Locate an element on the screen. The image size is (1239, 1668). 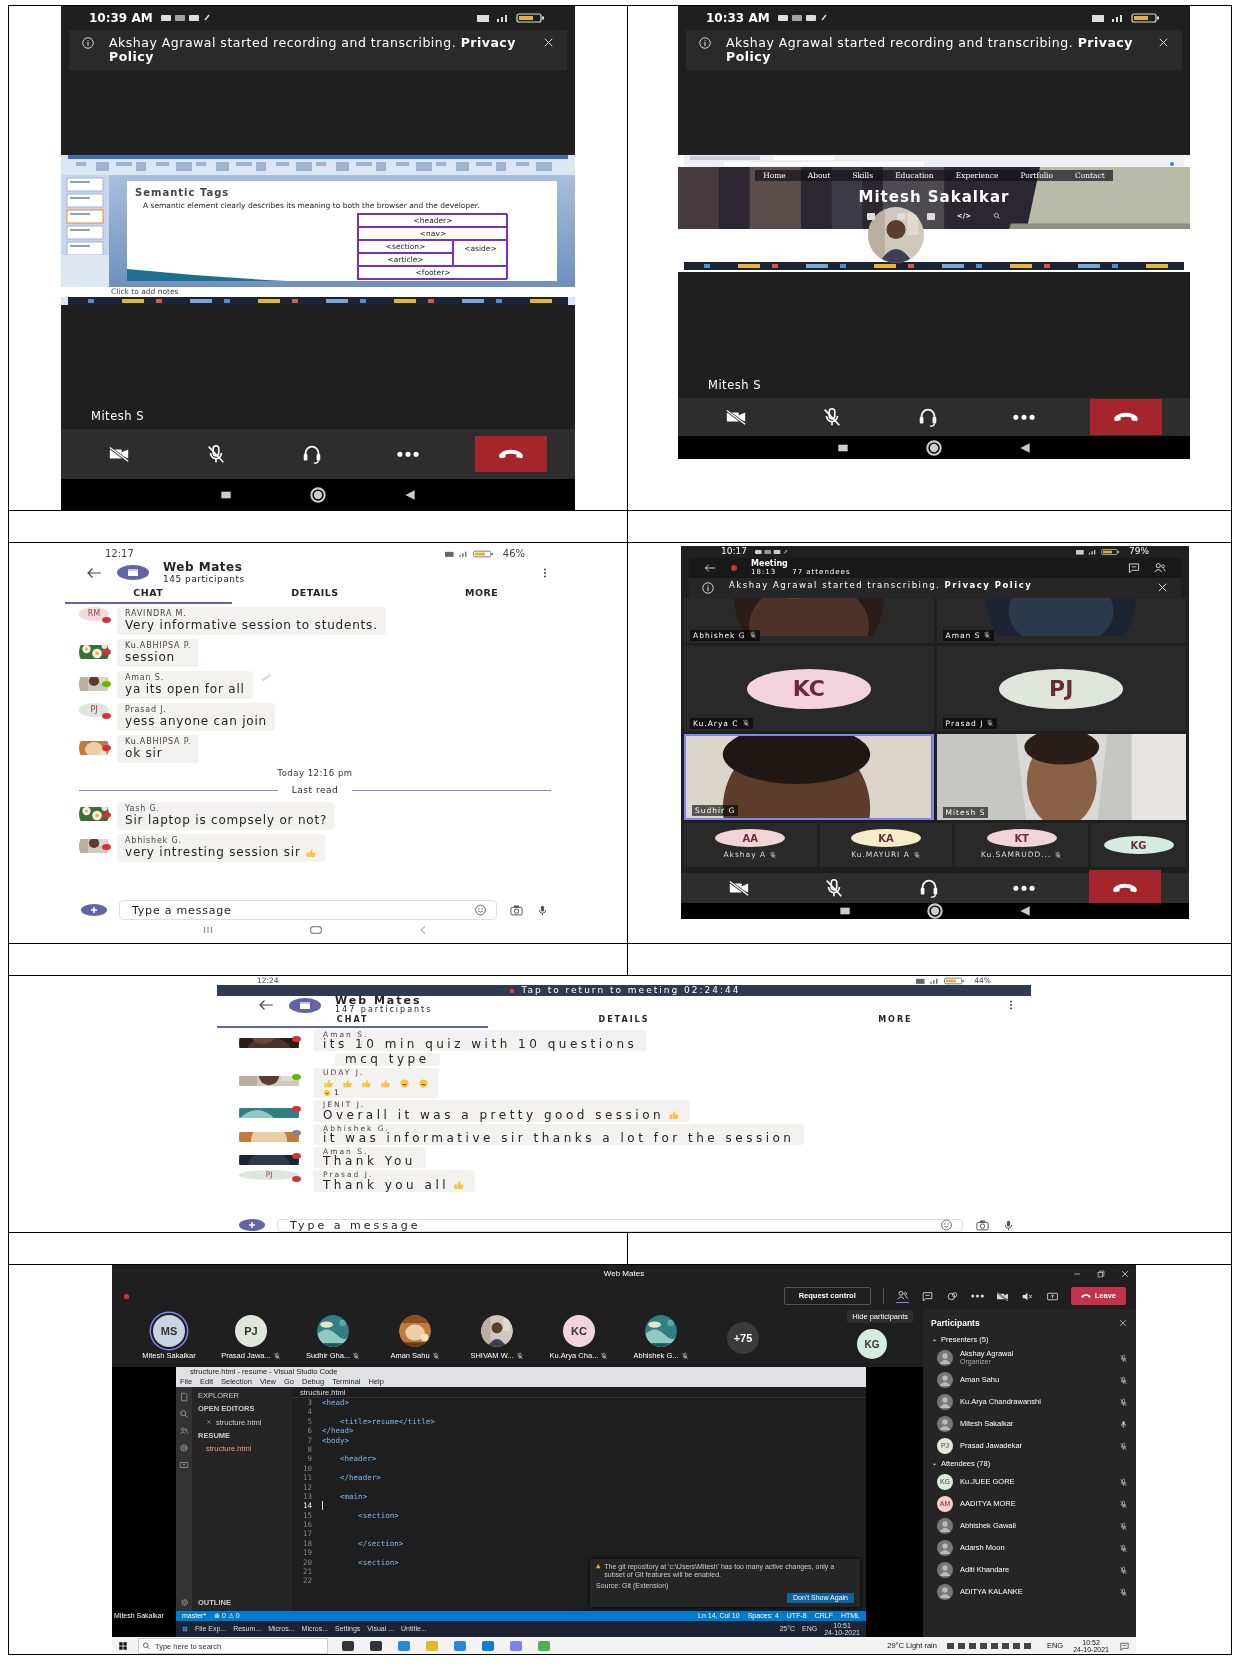
message-text: mcq type is located at coordinates (387, 1059).